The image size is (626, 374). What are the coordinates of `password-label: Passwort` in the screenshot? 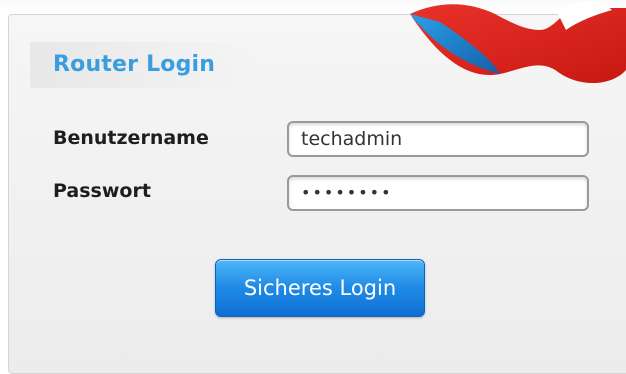 It's located at (102, 191).